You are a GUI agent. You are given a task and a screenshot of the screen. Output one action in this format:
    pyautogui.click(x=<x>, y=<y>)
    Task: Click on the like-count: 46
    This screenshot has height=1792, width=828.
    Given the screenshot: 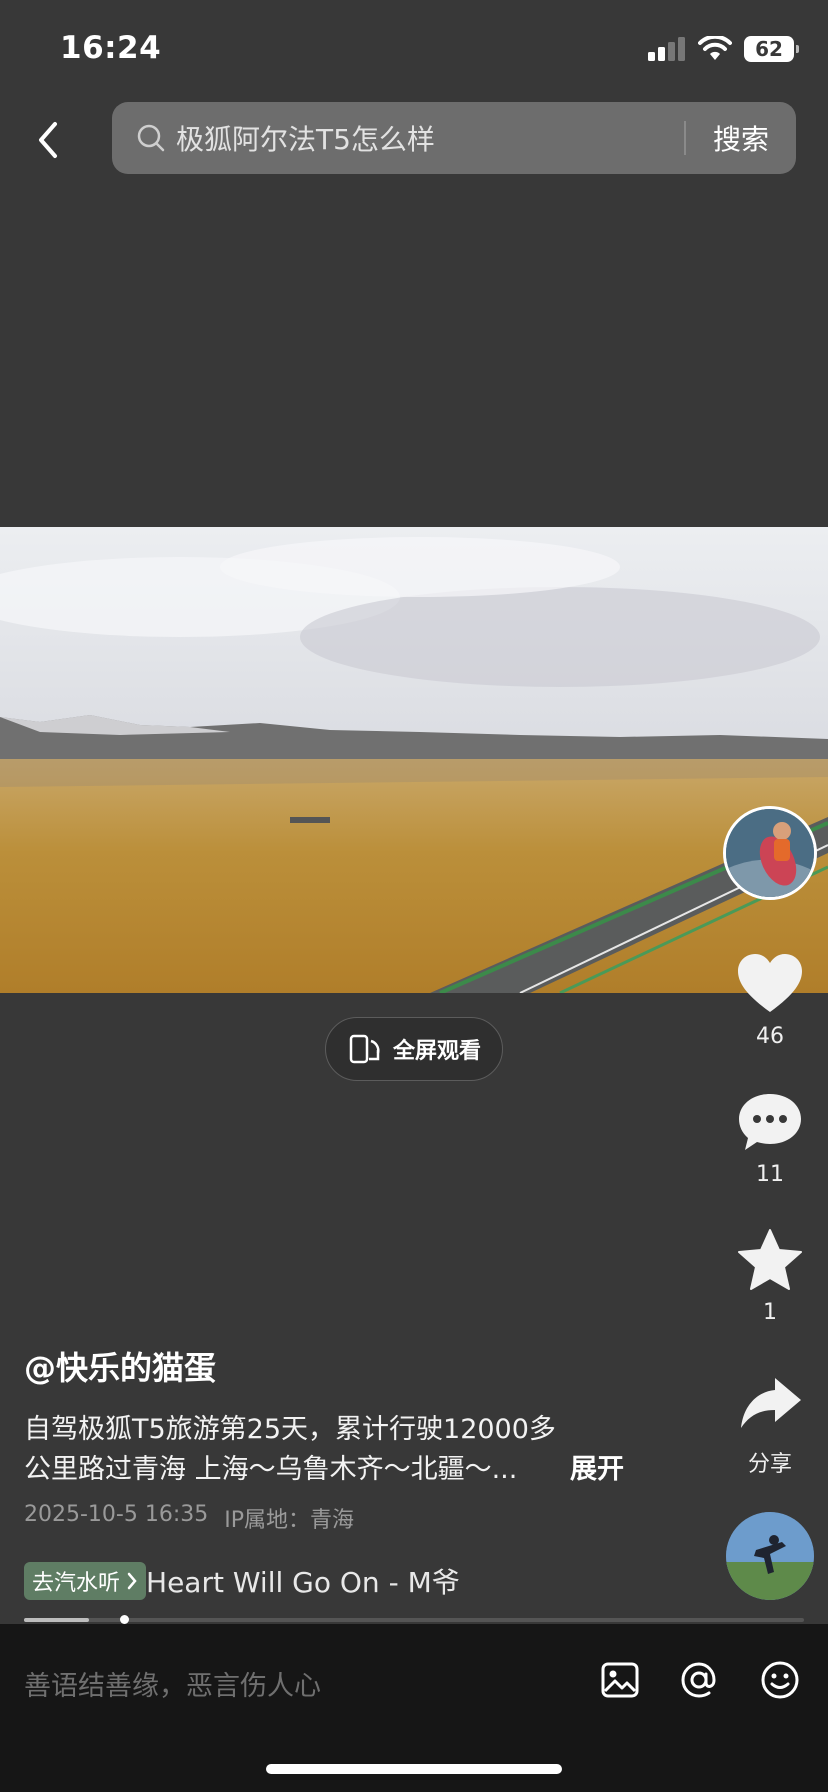 What is the action you would take?
    pyautogui.click(x=770, y=1036)
    